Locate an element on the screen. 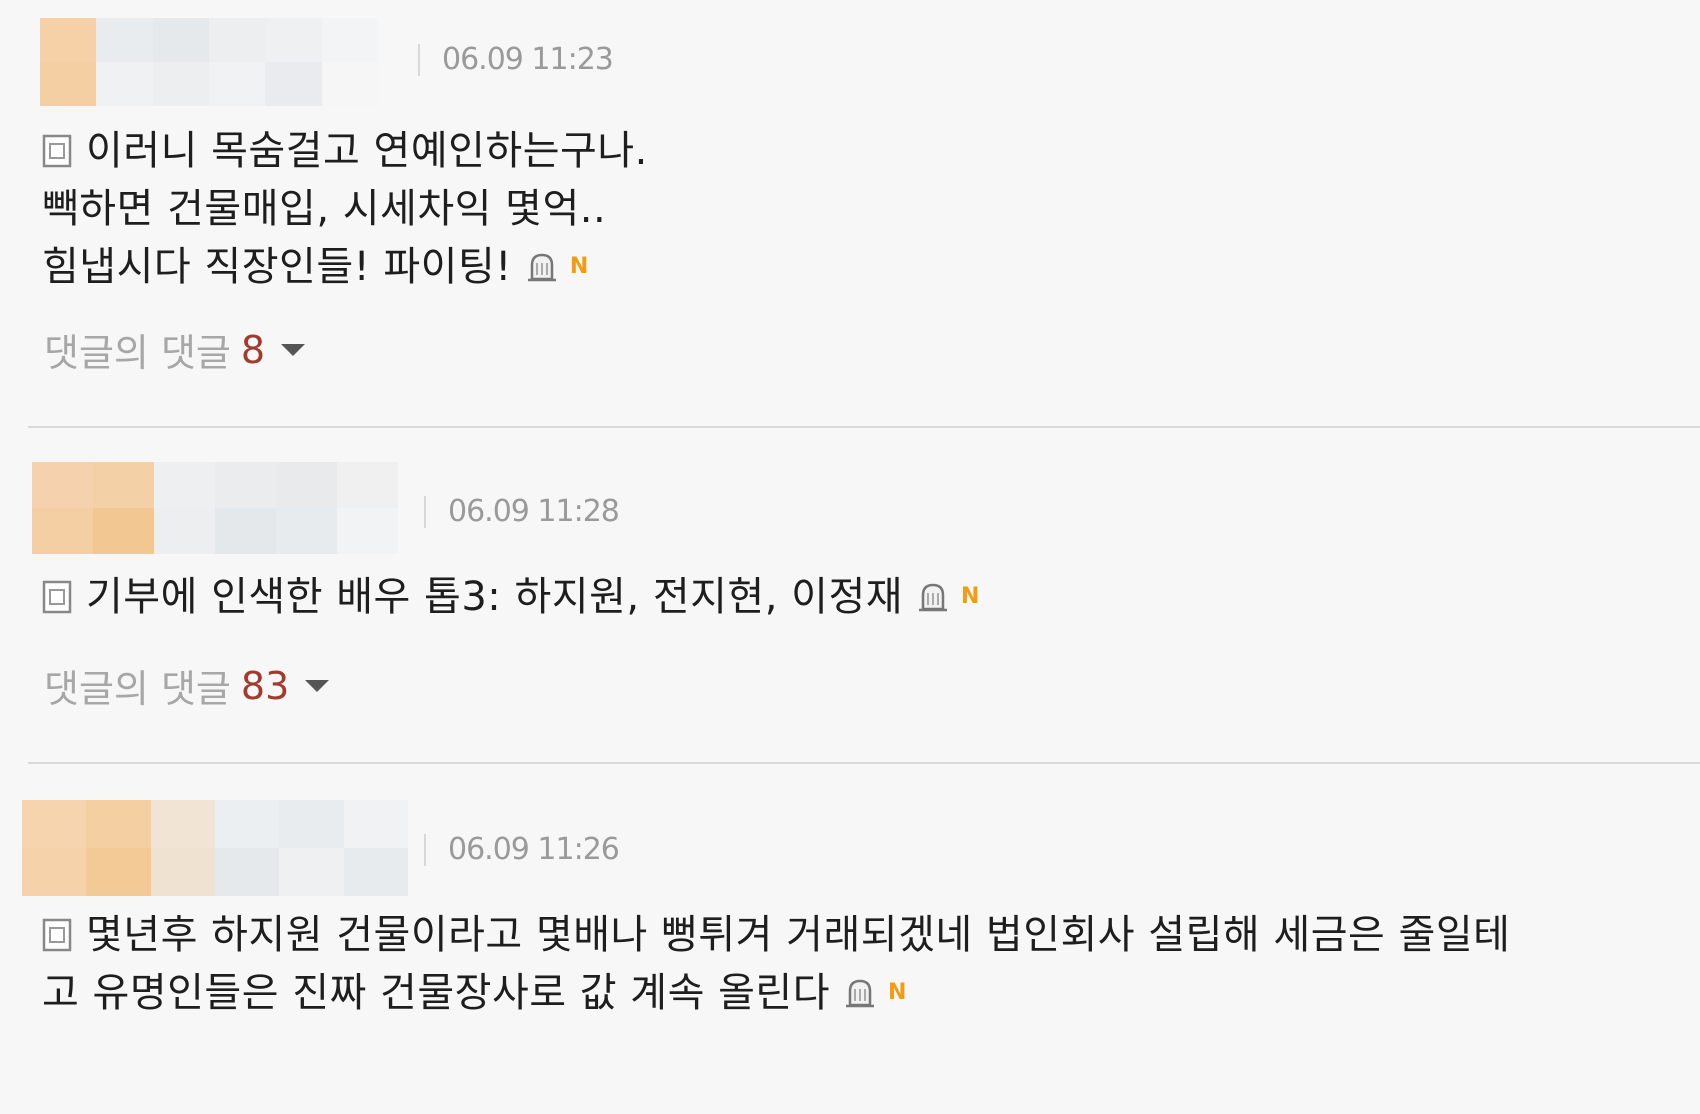 The width and height of the screenshot is (1700, 1114). comment-text-line: 기부에 인색한 배우 톱3: 하지원, 전지현, 이정재 N is located at coordinates (510, 597).